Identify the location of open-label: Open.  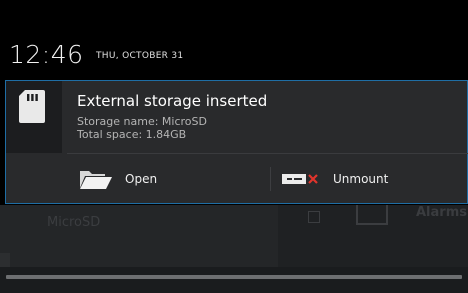
(141, 179).